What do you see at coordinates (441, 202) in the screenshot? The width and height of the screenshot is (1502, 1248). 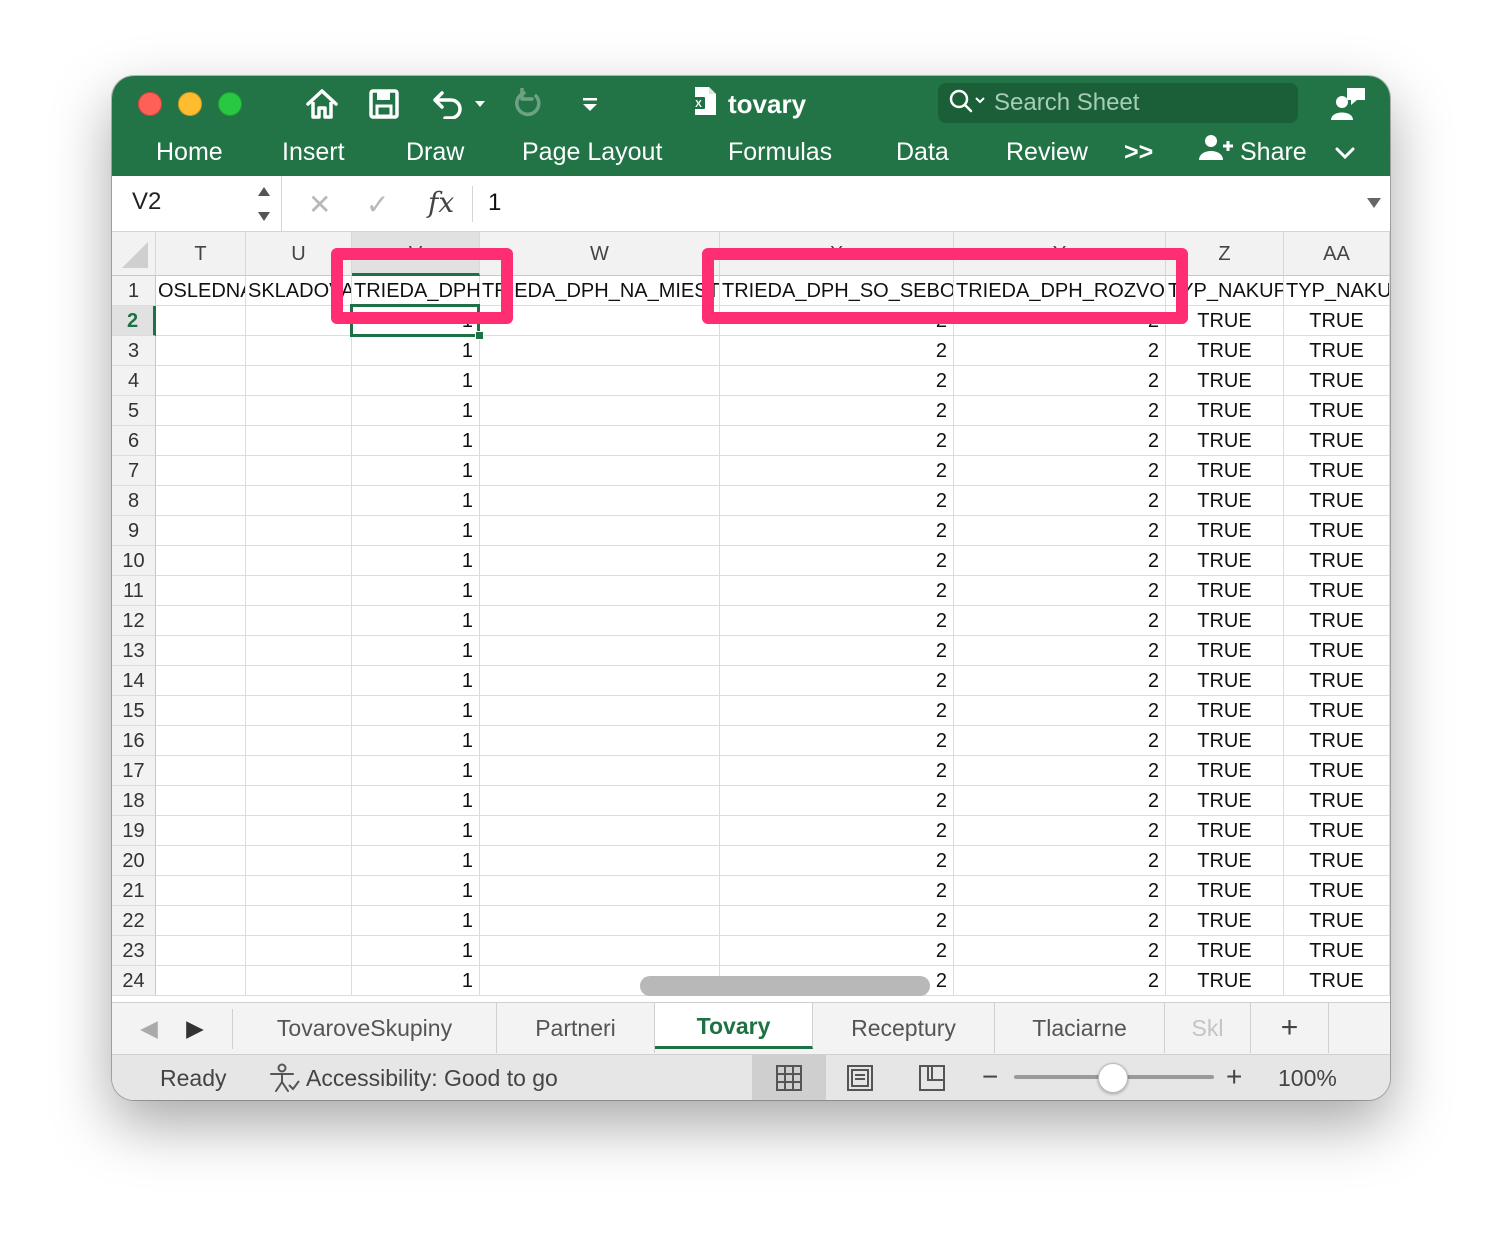 I see `insert-function-button: fx` at bounding box center [441, 202].